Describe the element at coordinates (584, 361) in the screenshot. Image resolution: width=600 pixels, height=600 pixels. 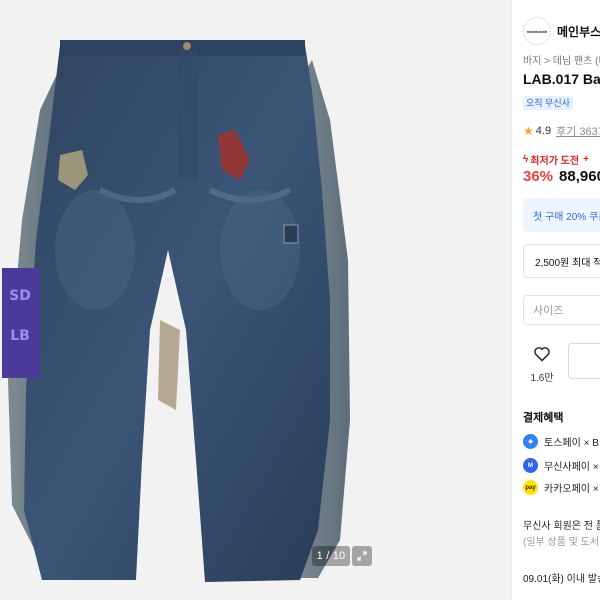
I see `purchase-button` at that location.